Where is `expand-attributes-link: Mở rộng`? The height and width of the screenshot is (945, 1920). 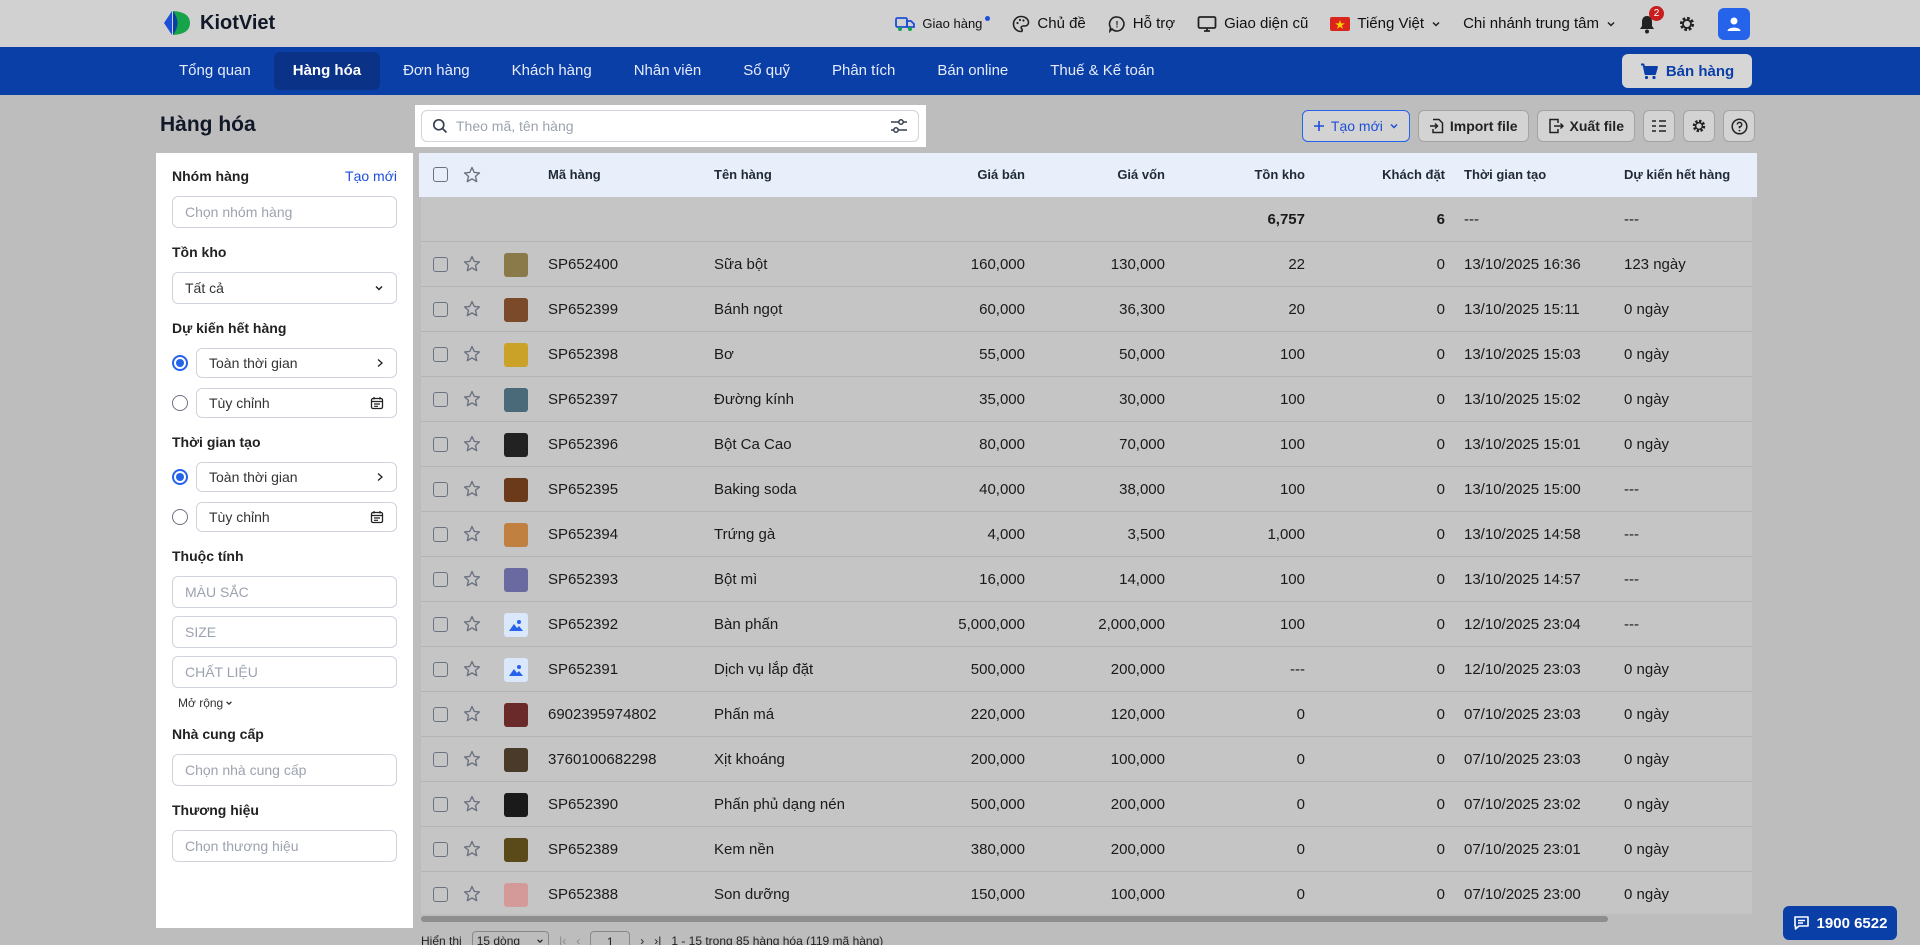
expand-attributes-link: Mở rộng is located at coordinates (287, 703).